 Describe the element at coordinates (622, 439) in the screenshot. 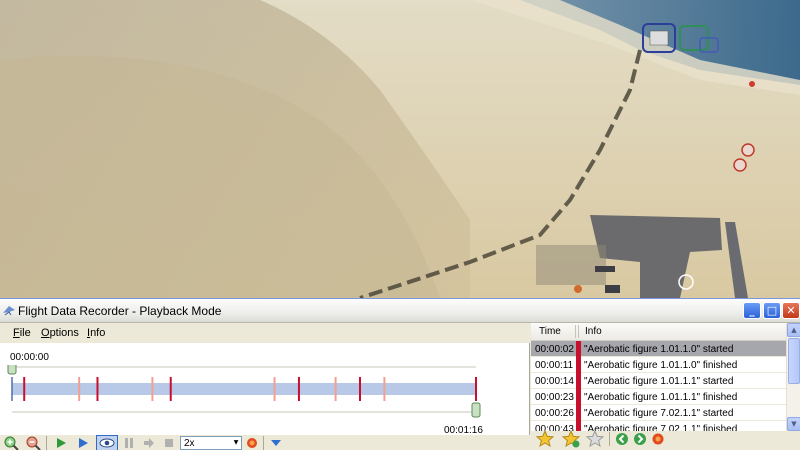

I see `back-green-icon` at that location.